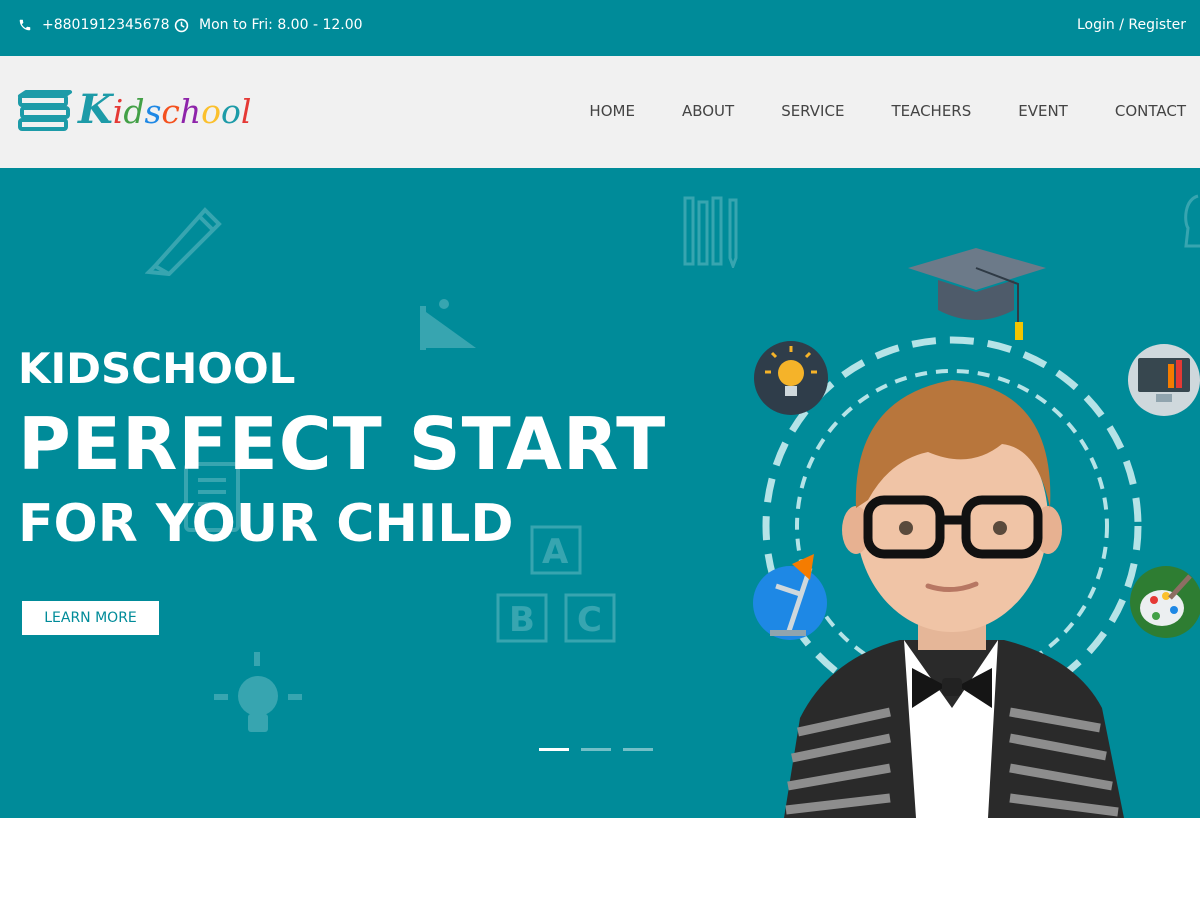 Image resolution: width=1200 pixels, height=900 pixels. I want to click on content-area-blank, so click(600, 859).